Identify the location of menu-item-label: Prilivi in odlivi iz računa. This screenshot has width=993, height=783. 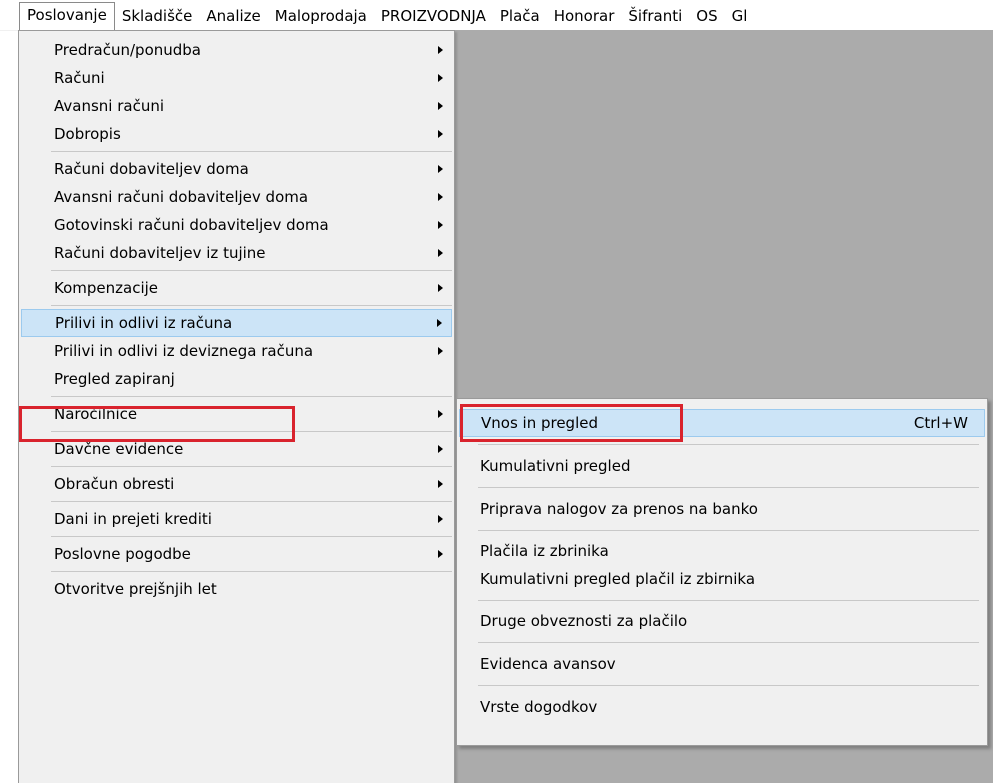
(144, 323).